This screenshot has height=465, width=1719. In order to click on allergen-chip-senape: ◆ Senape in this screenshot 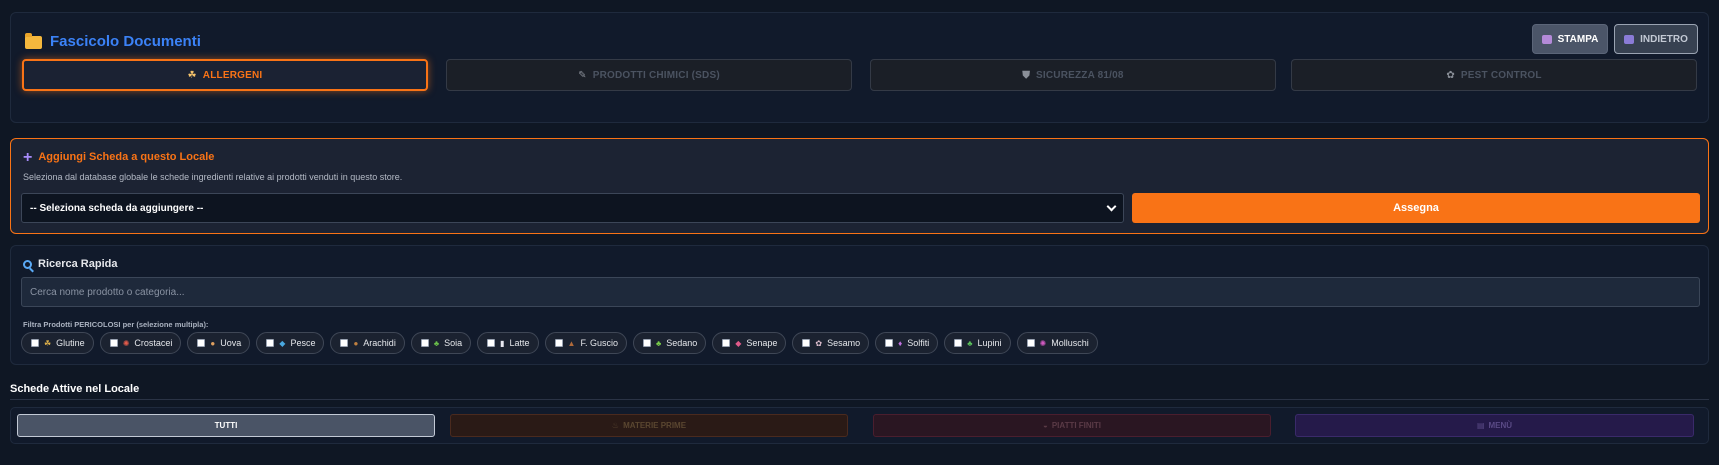, I will do `click(749, 343)`.